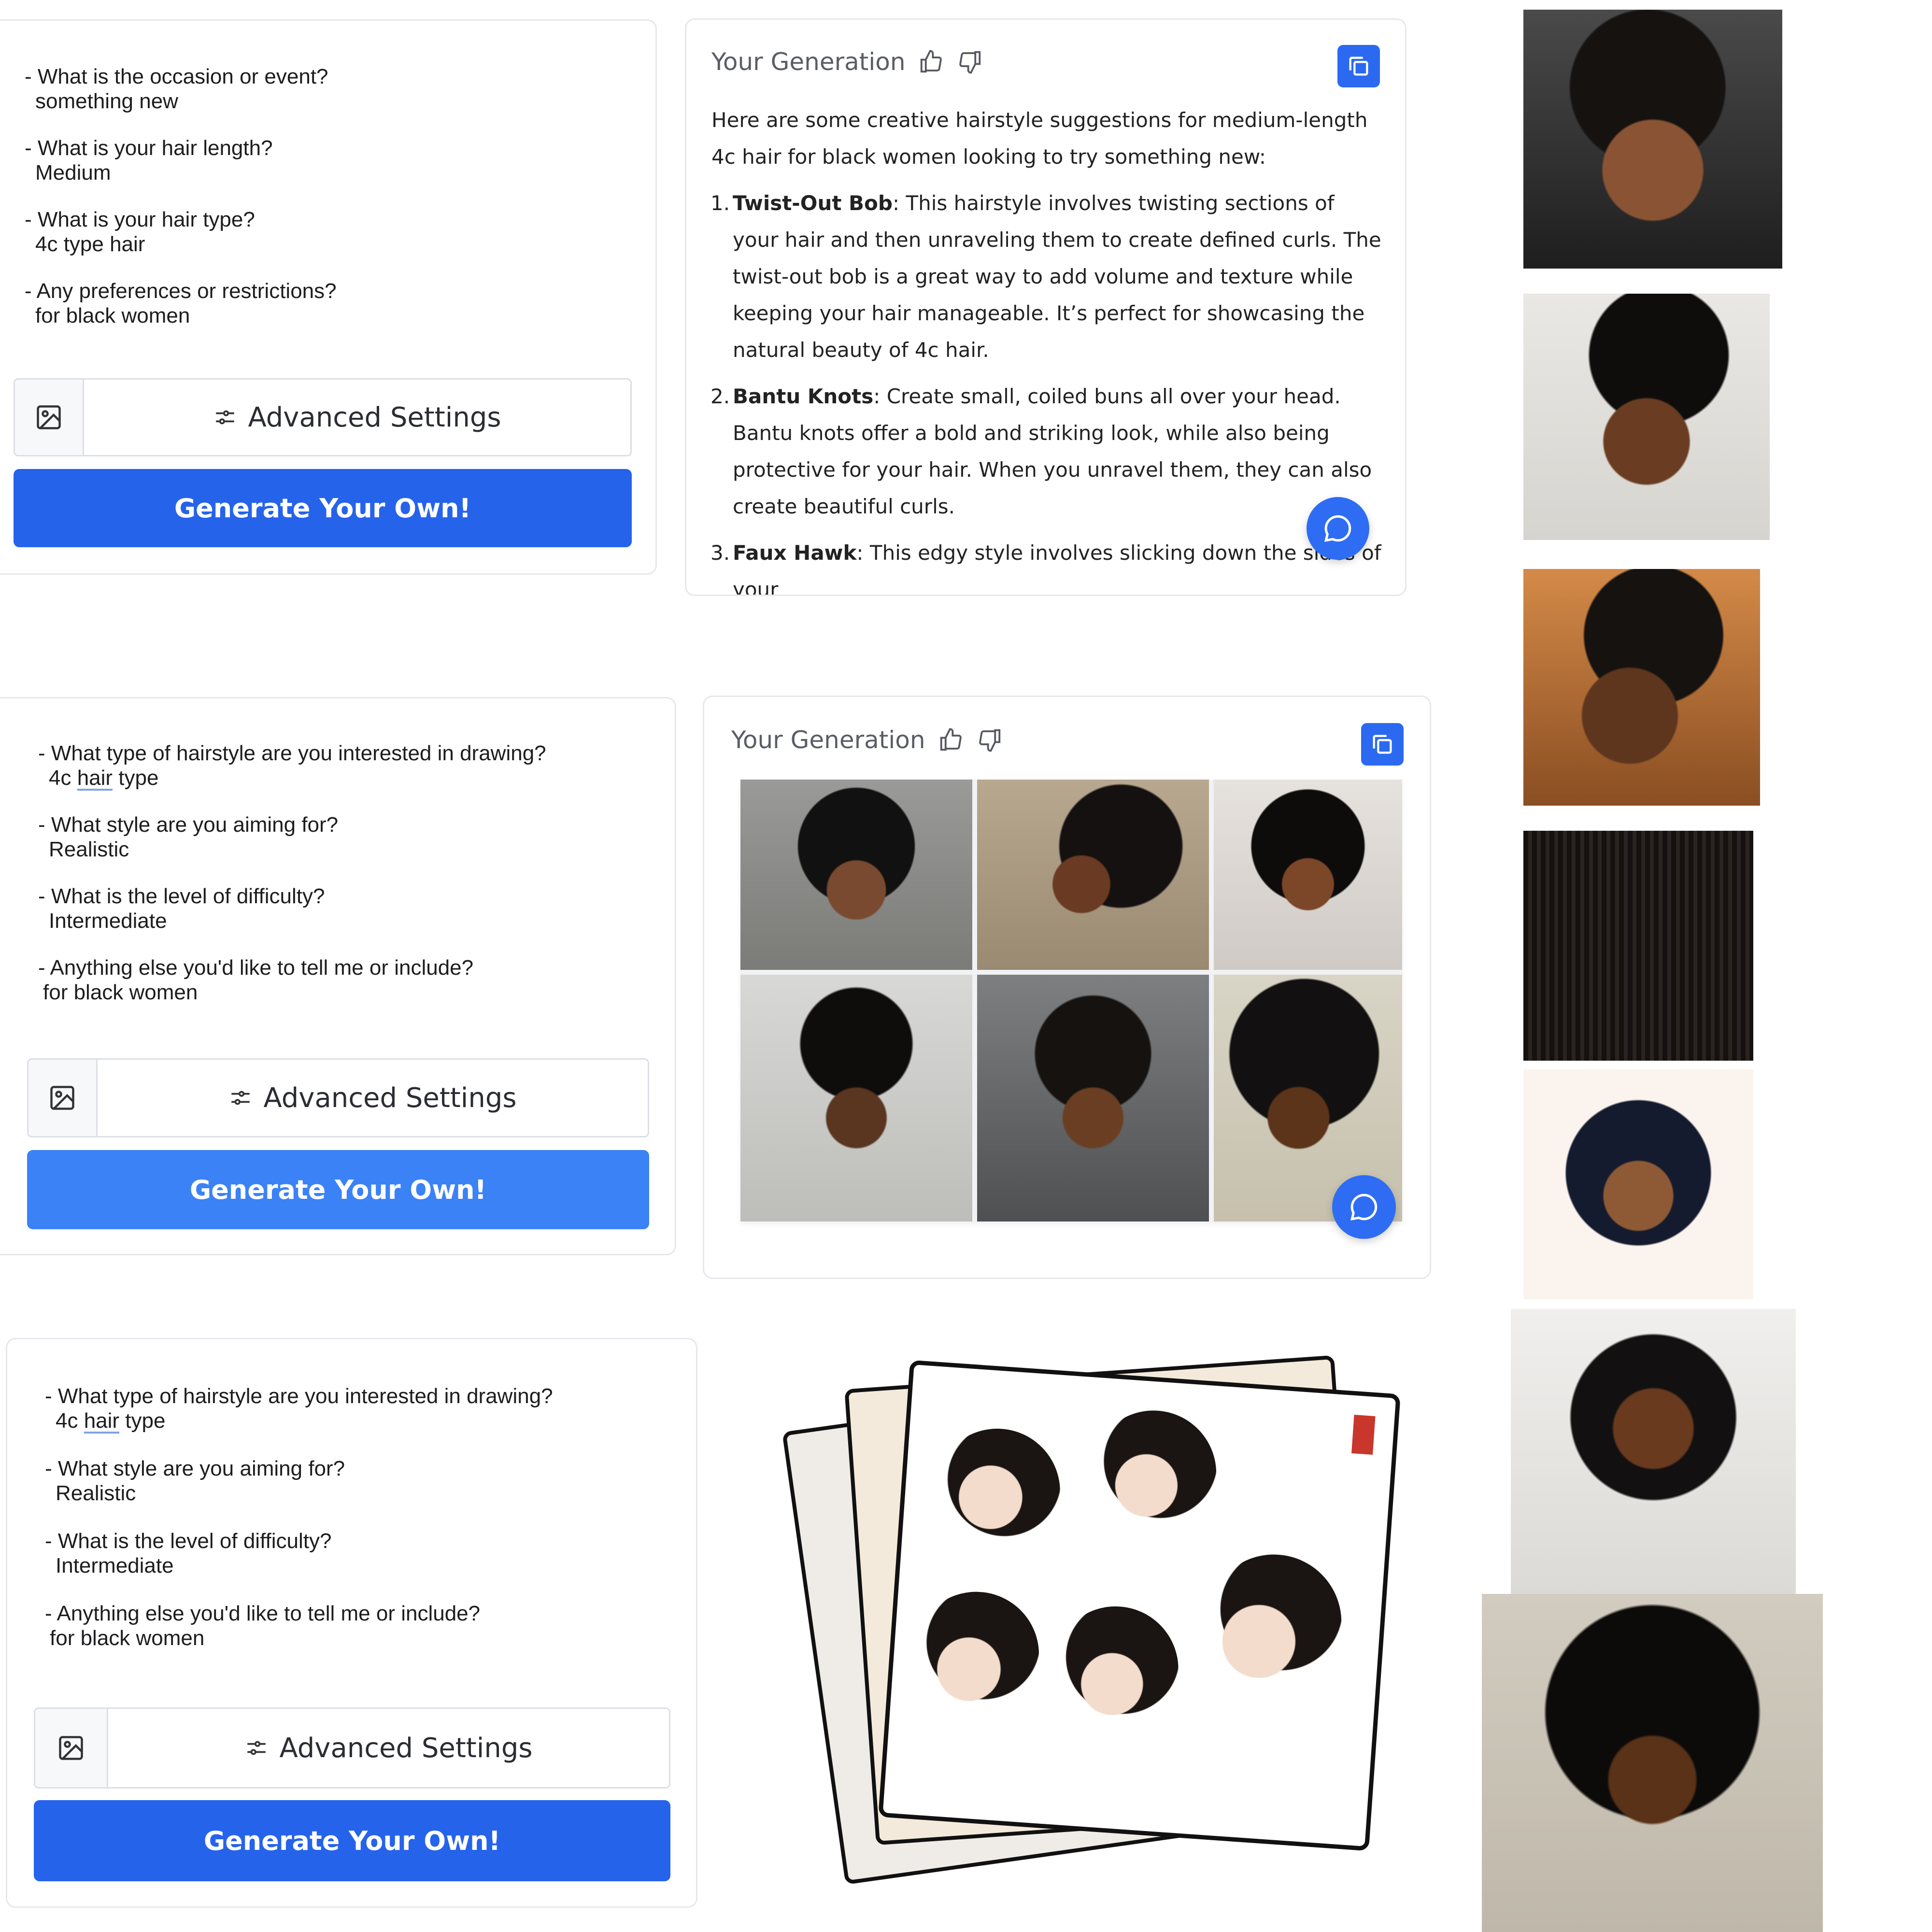 The height and width of the screenshot is (1932, 1932). I want to click on suggestion-name: Bantu Knots, so click(803, 396).